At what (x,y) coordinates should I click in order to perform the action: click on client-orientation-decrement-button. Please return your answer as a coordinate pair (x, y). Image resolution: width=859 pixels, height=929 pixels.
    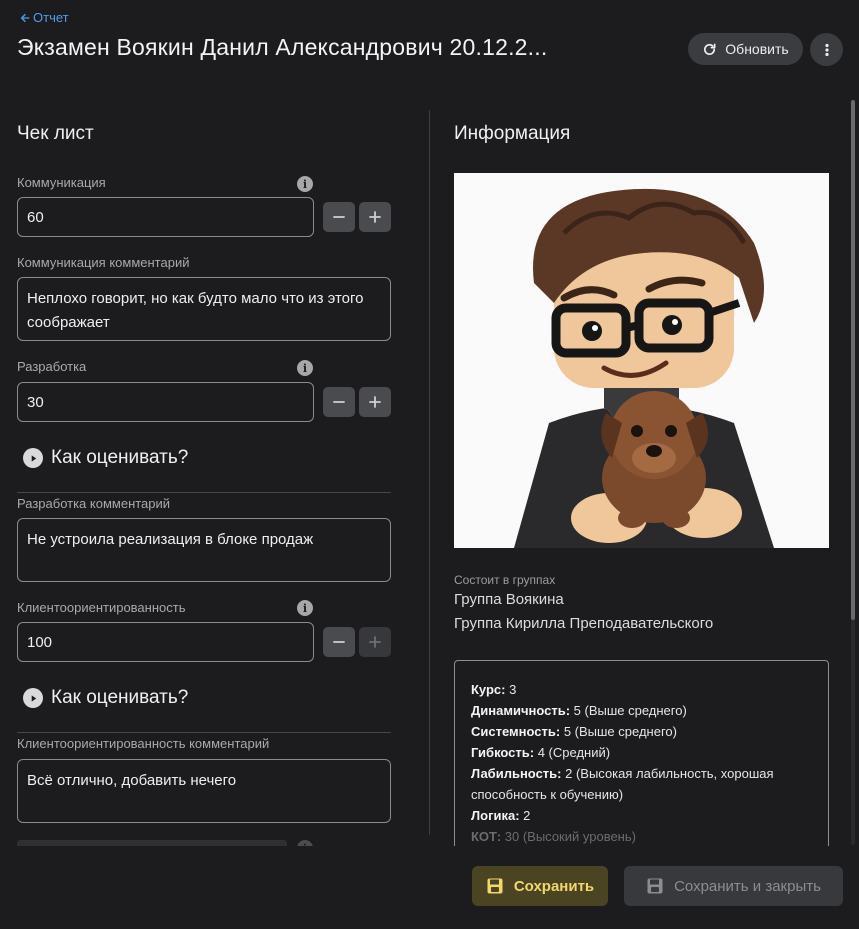
    Looking at the image, I should click on (339, 642).